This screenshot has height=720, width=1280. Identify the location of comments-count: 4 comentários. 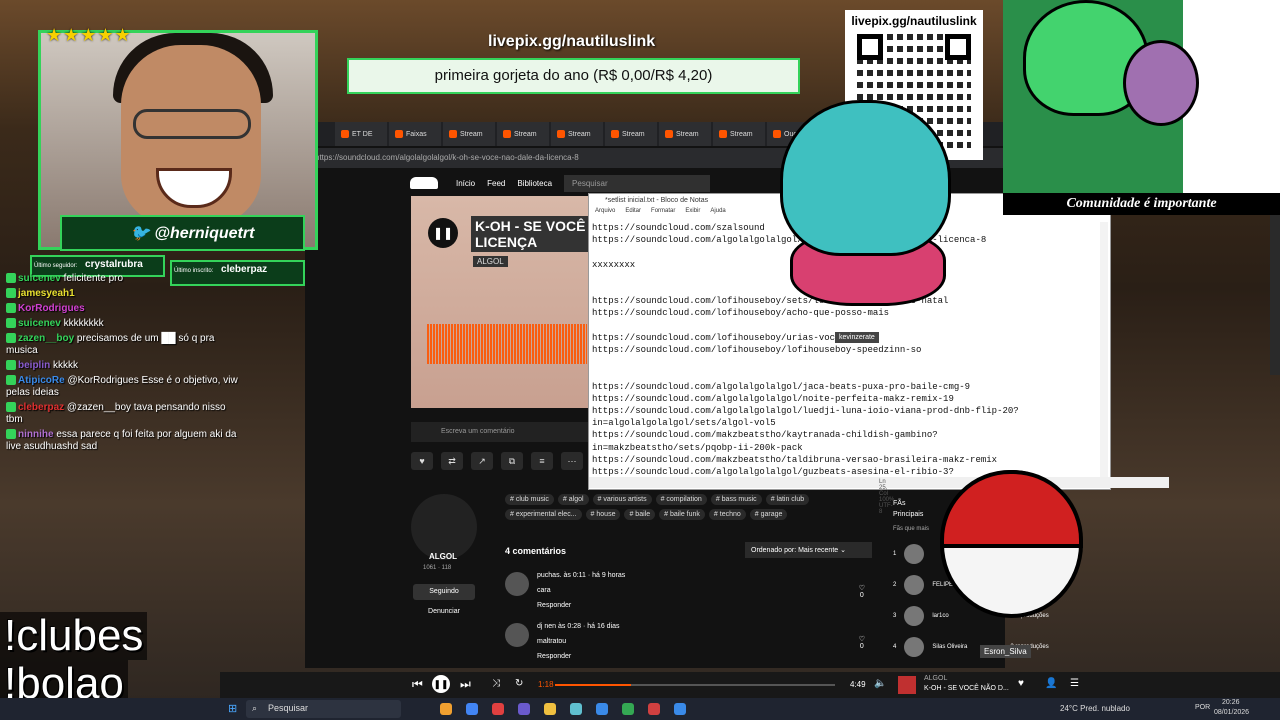
(536, 551).